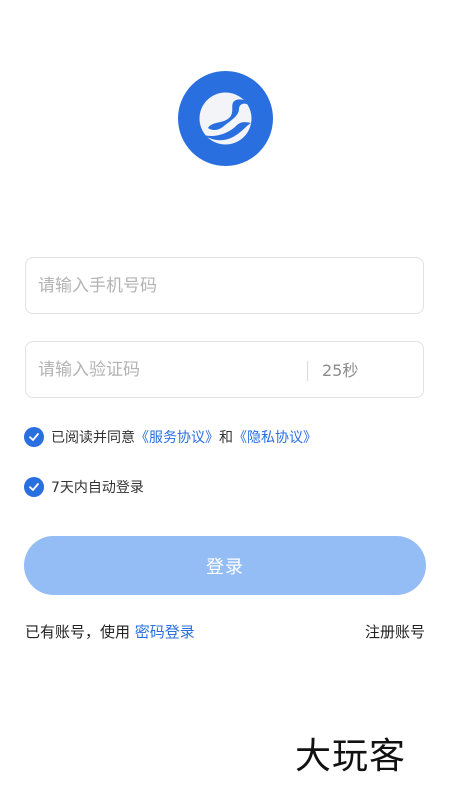 This screenshot has height=800, width=450. What do you see at coordinates (275, 437) in the screenshot?
I see `privacy-agreement-link: 《隐私协议》` at bounding box center [275, 437].